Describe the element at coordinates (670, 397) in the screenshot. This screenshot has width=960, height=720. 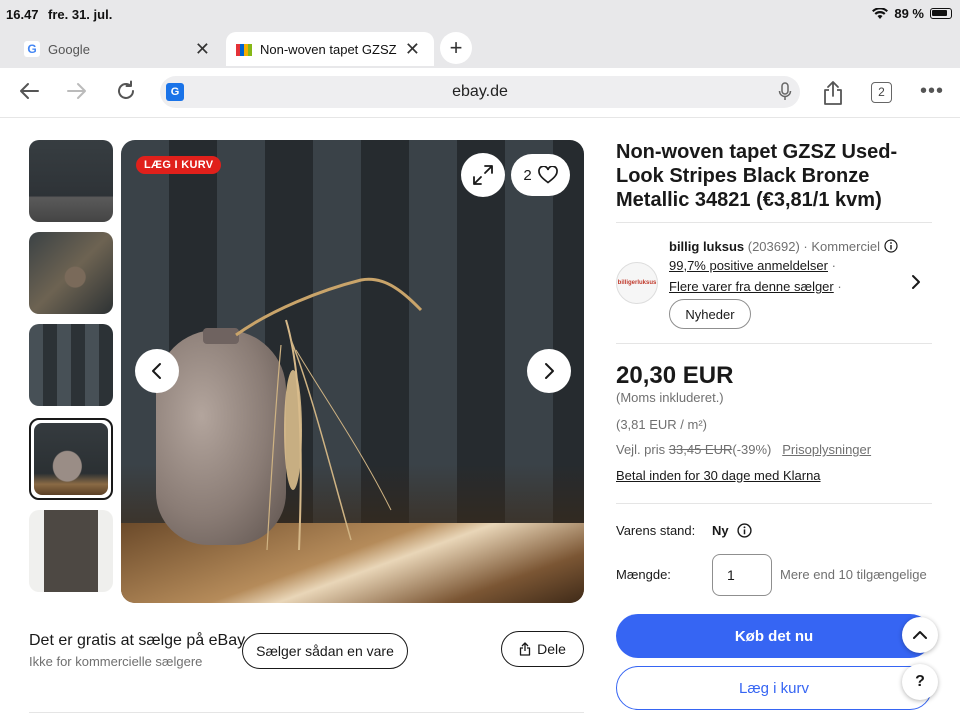
I see `vat-note: (Moms inkluderet.)` at that location.